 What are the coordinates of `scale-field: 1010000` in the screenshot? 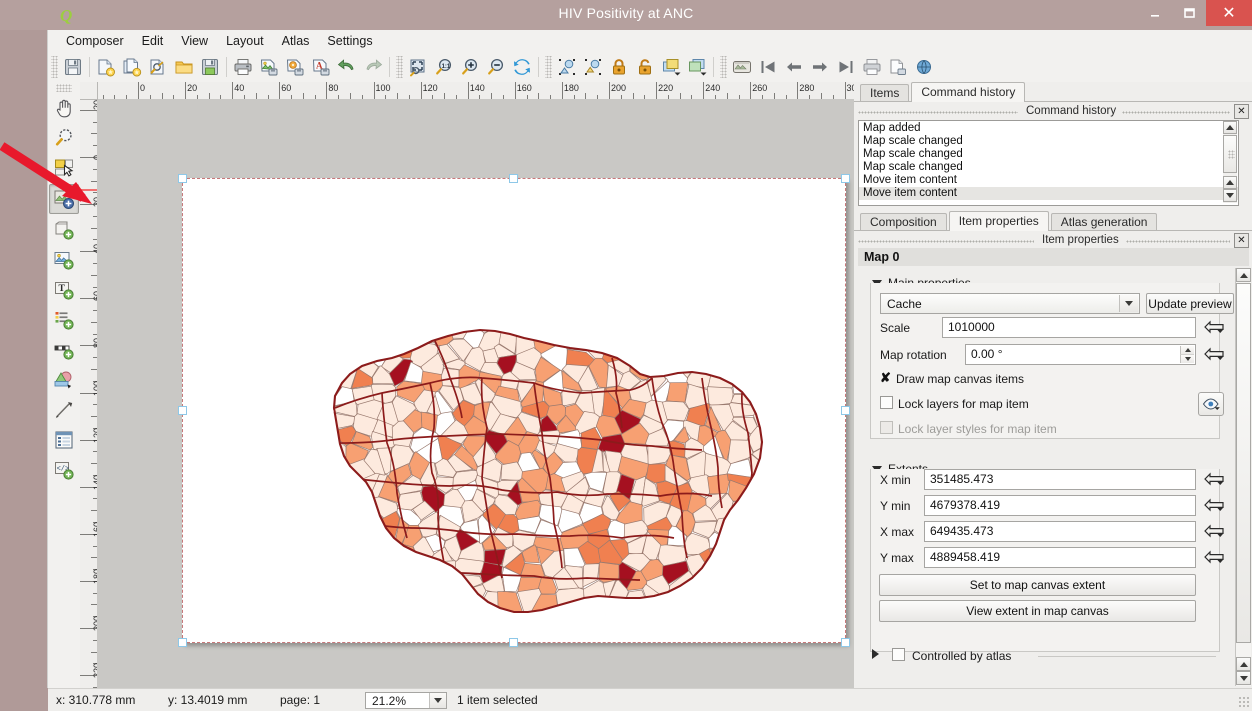 It's located at (1069, 327).